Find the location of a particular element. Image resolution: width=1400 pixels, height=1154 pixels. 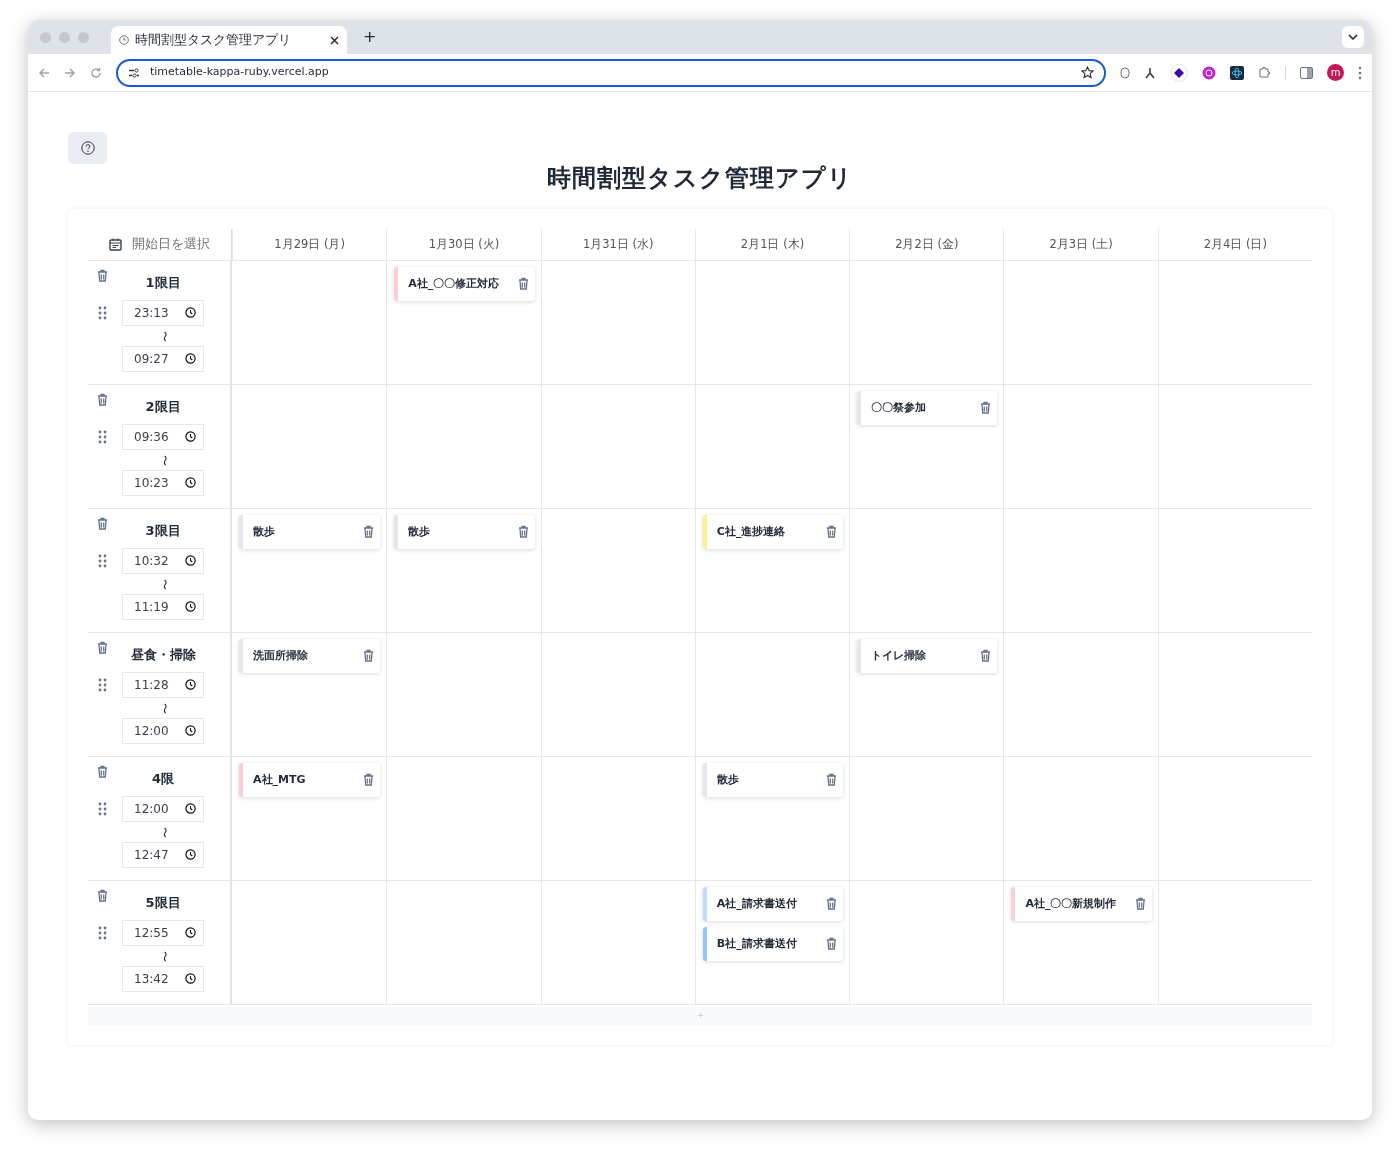

time-field: 11:19 is located at coordinates (163, 607).